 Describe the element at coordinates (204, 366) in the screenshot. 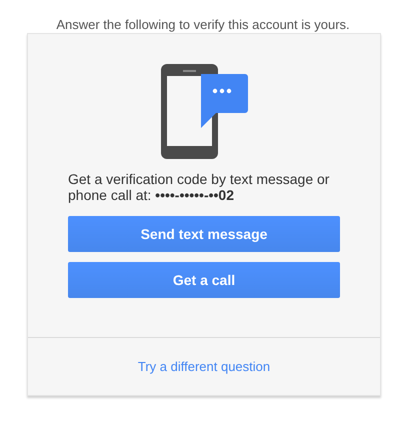

I see `different-question-link: Try a different question` at that location.